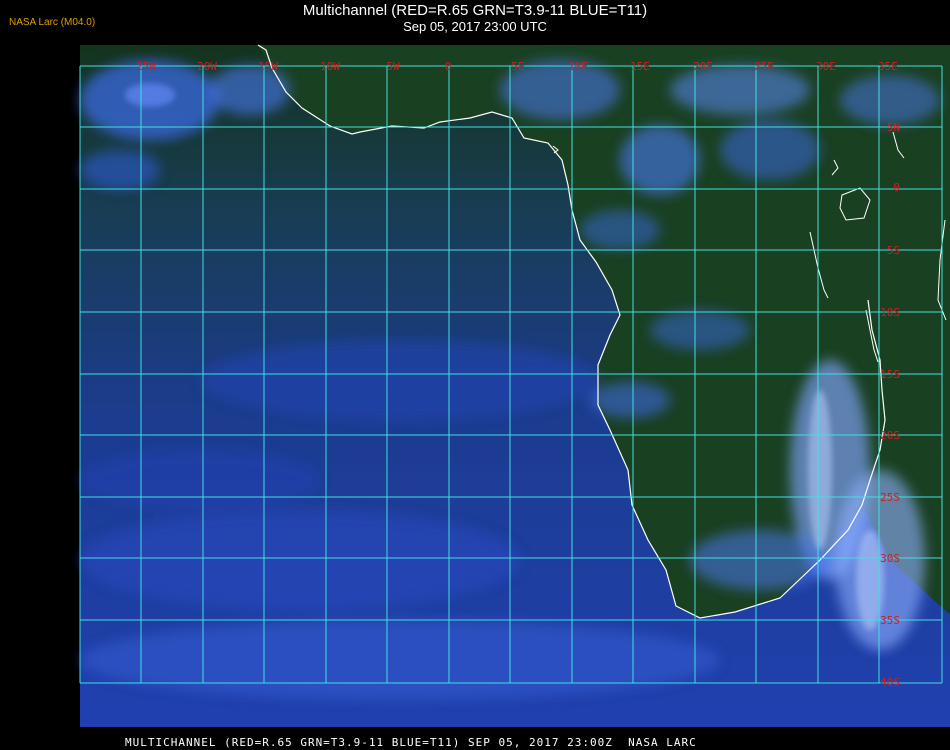  Describe the element at coordinates (890, 682) in the screenshot. I see `latitude-label: 40S` at that location.